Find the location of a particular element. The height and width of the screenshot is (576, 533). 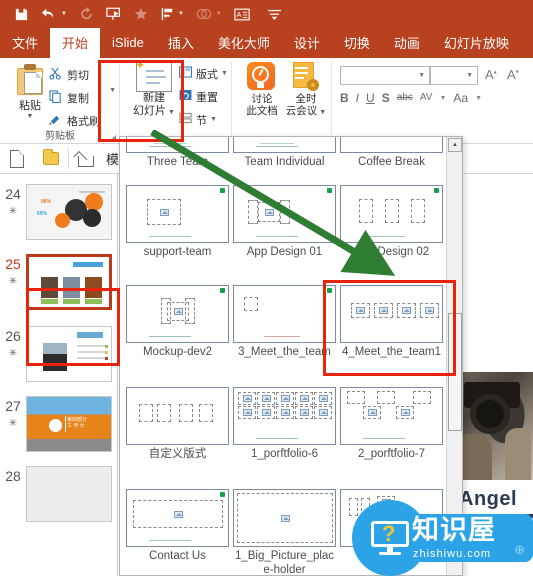

strikethrough-button: abc is located at coordinates (405, 98).